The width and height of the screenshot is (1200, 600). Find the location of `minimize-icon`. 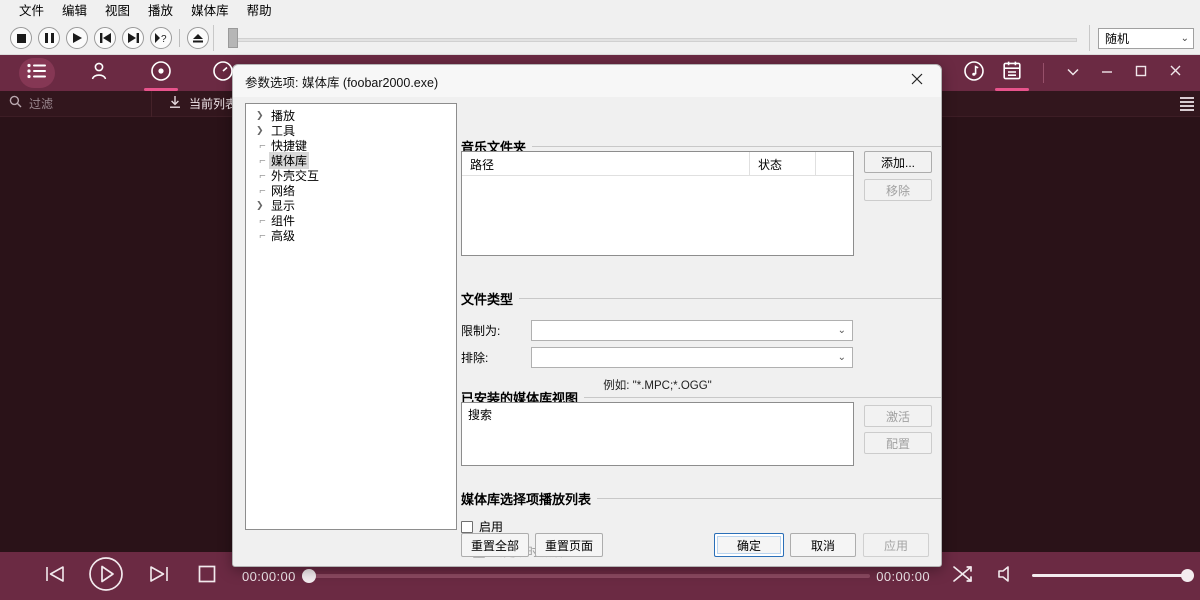

minimize-icon is located at coordinates (1107, 73).